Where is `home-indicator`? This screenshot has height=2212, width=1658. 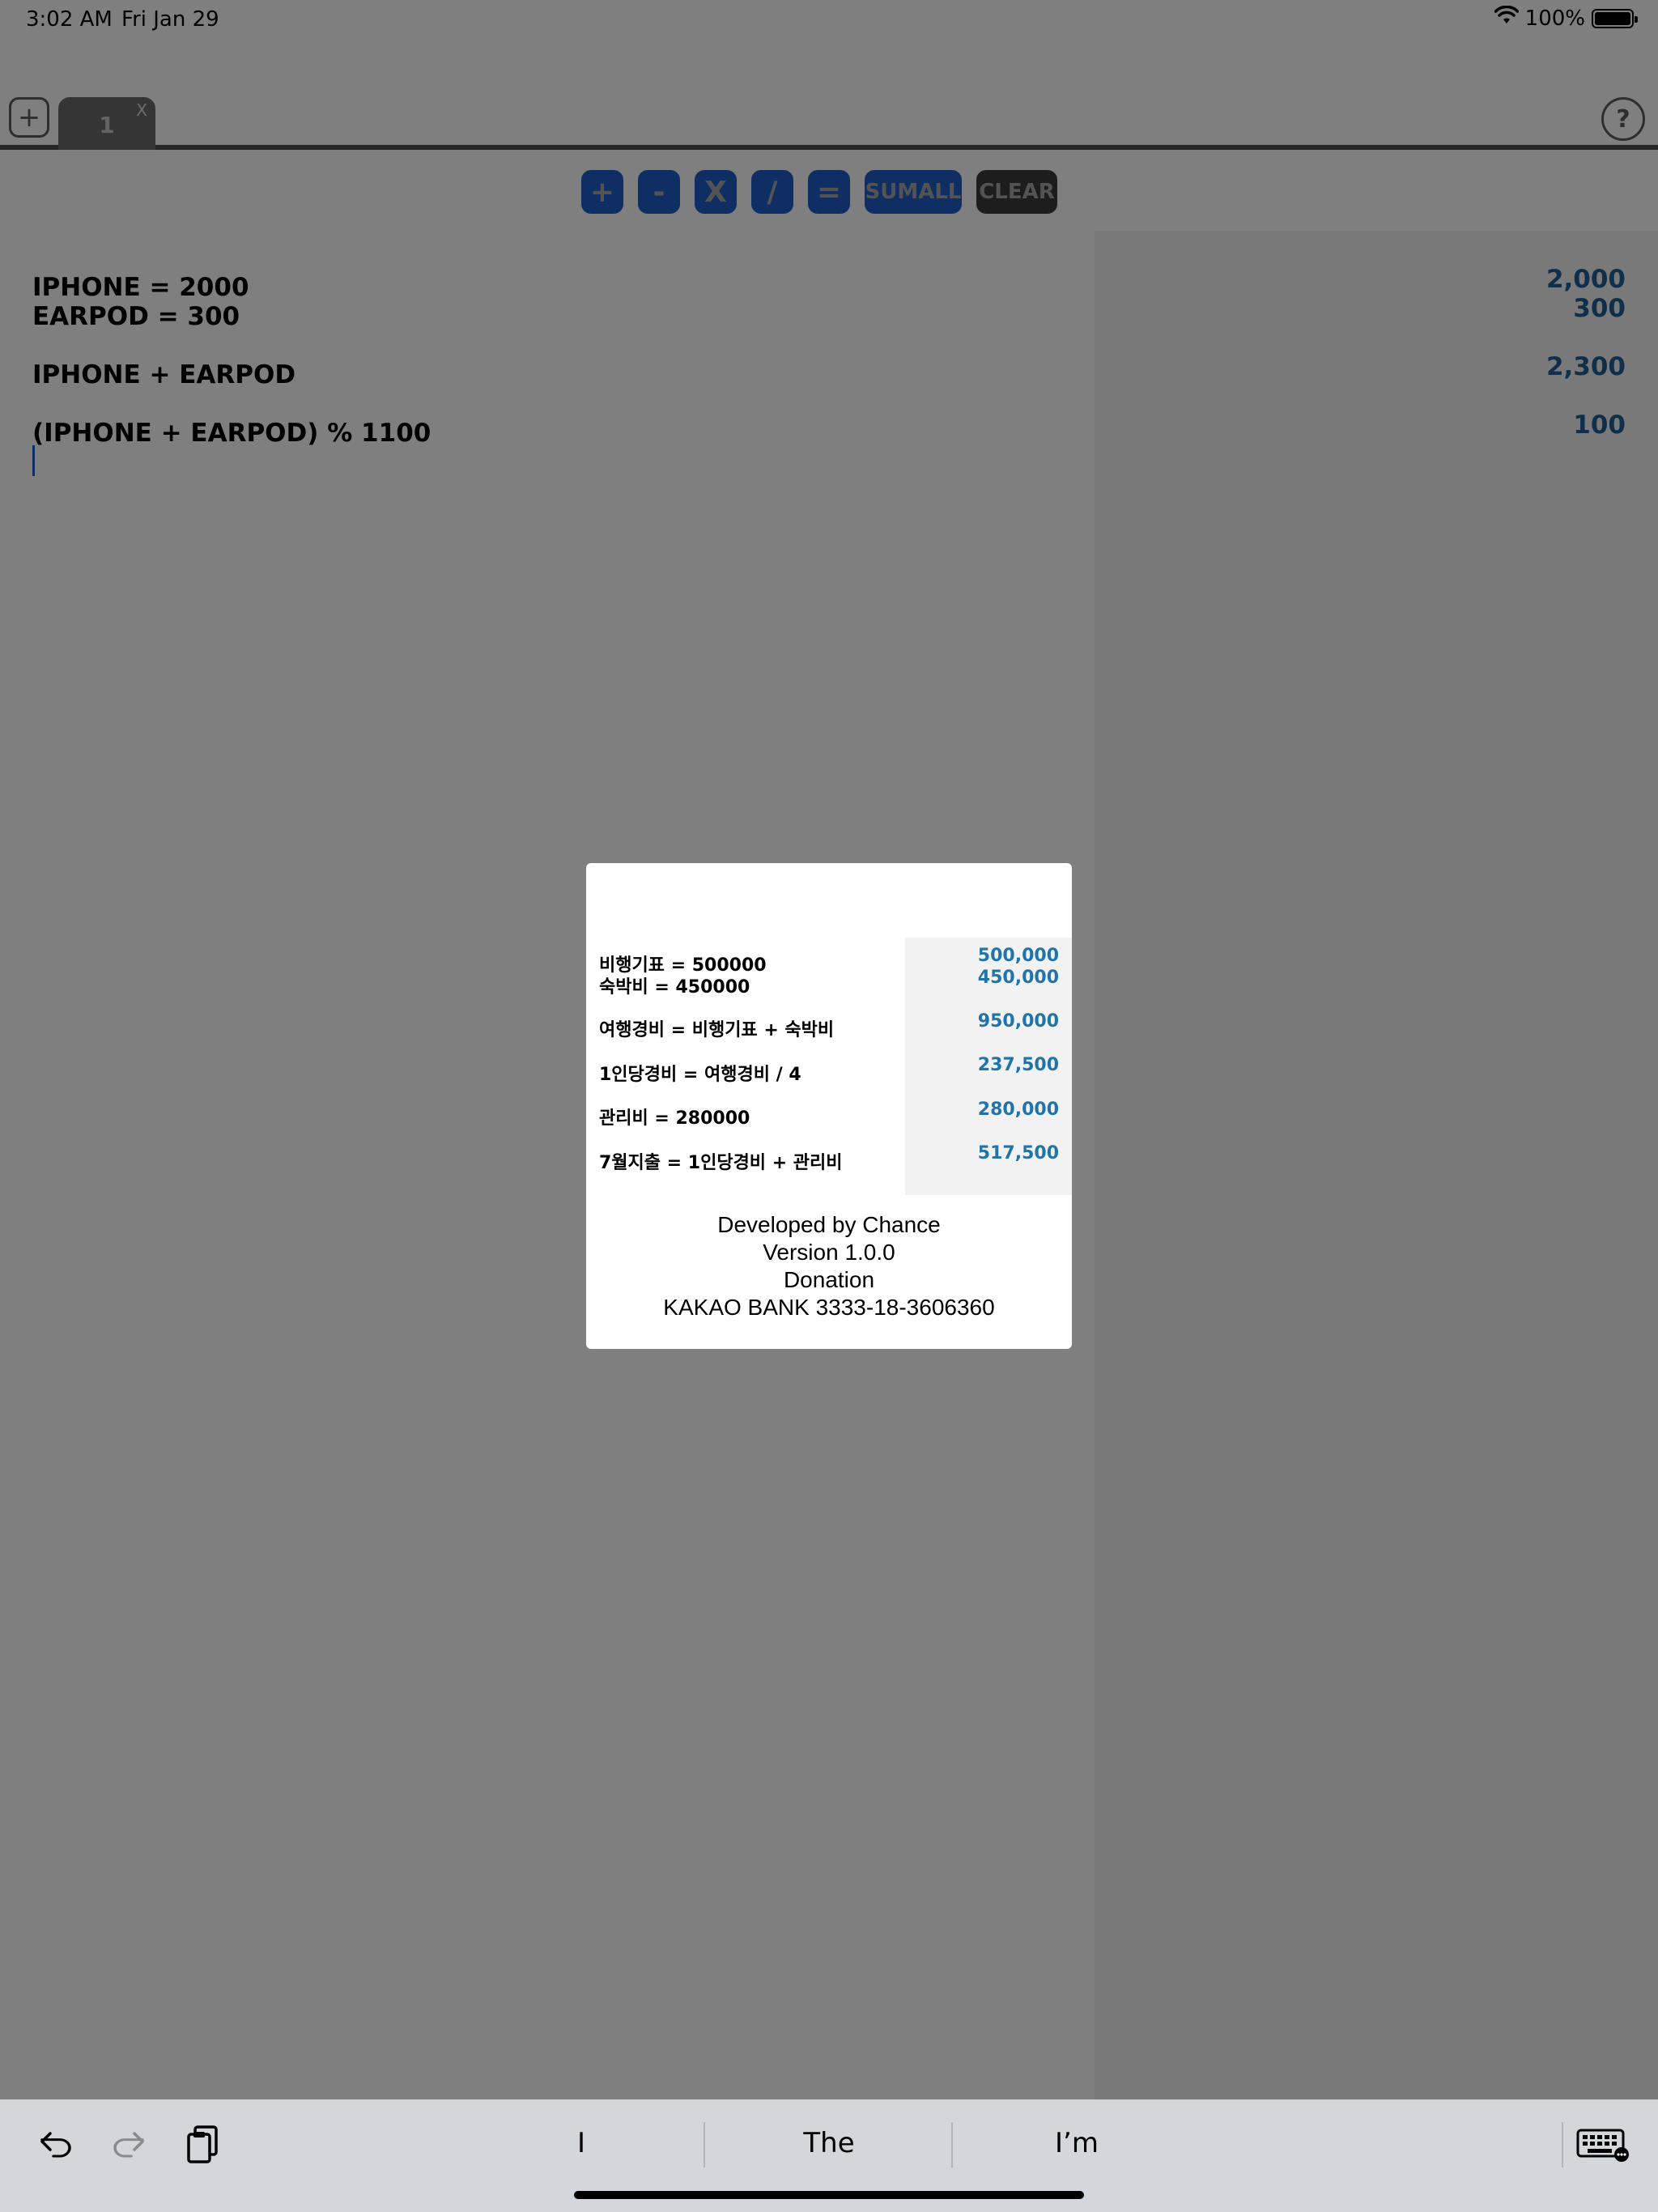
home-indicator is located at coordinates (829, 2195).